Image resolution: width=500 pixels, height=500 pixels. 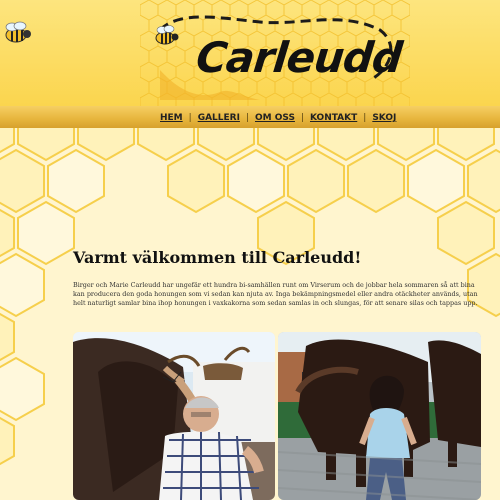 What do you see at coordinates (217, 257) in the screenshot?
I see `page-title: Varmt välkommen till Carleudd!` at bounding box center [217, 257].